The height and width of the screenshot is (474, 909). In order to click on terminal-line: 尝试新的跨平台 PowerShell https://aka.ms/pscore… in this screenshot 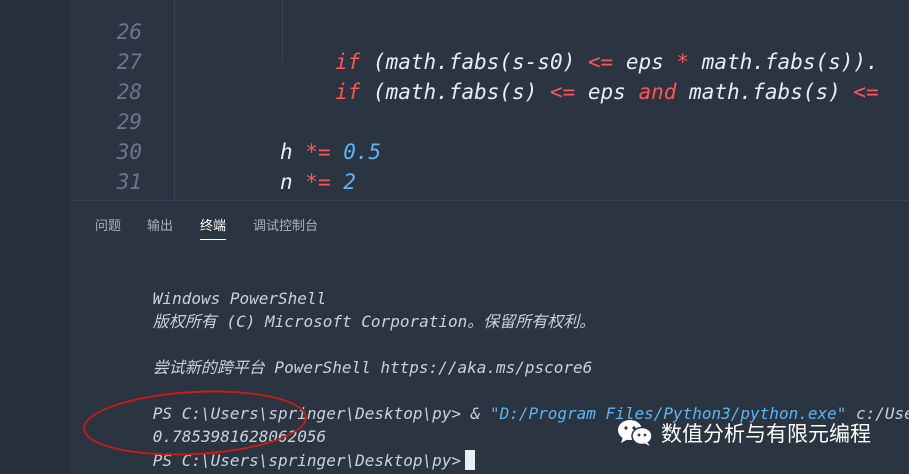, I will do `click(344, 355)`.